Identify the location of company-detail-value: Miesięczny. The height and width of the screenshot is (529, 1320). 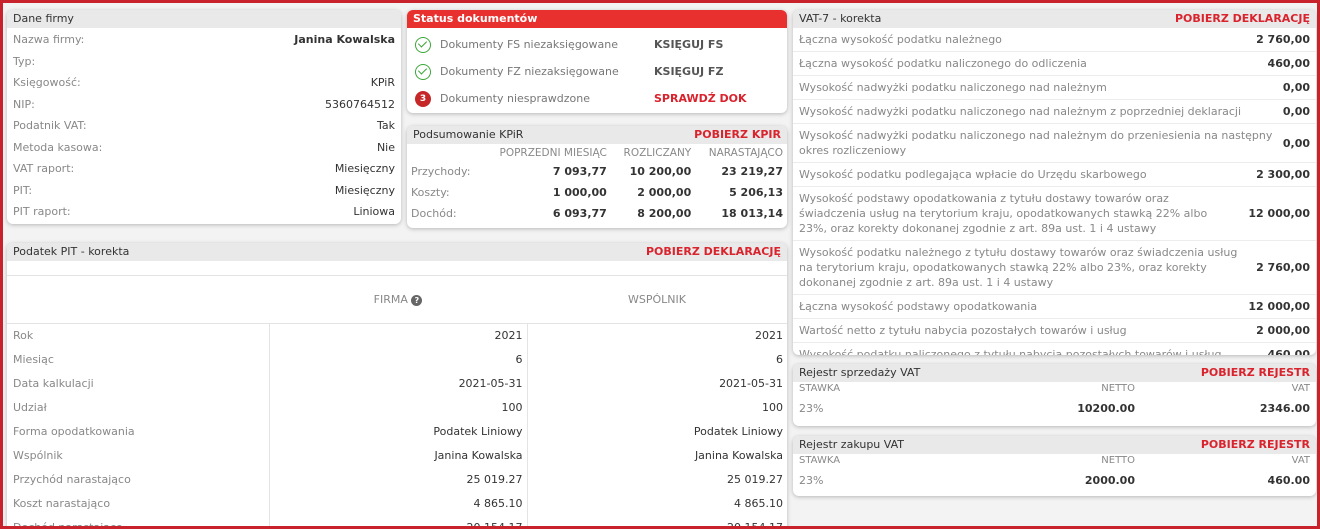
(364, 169).